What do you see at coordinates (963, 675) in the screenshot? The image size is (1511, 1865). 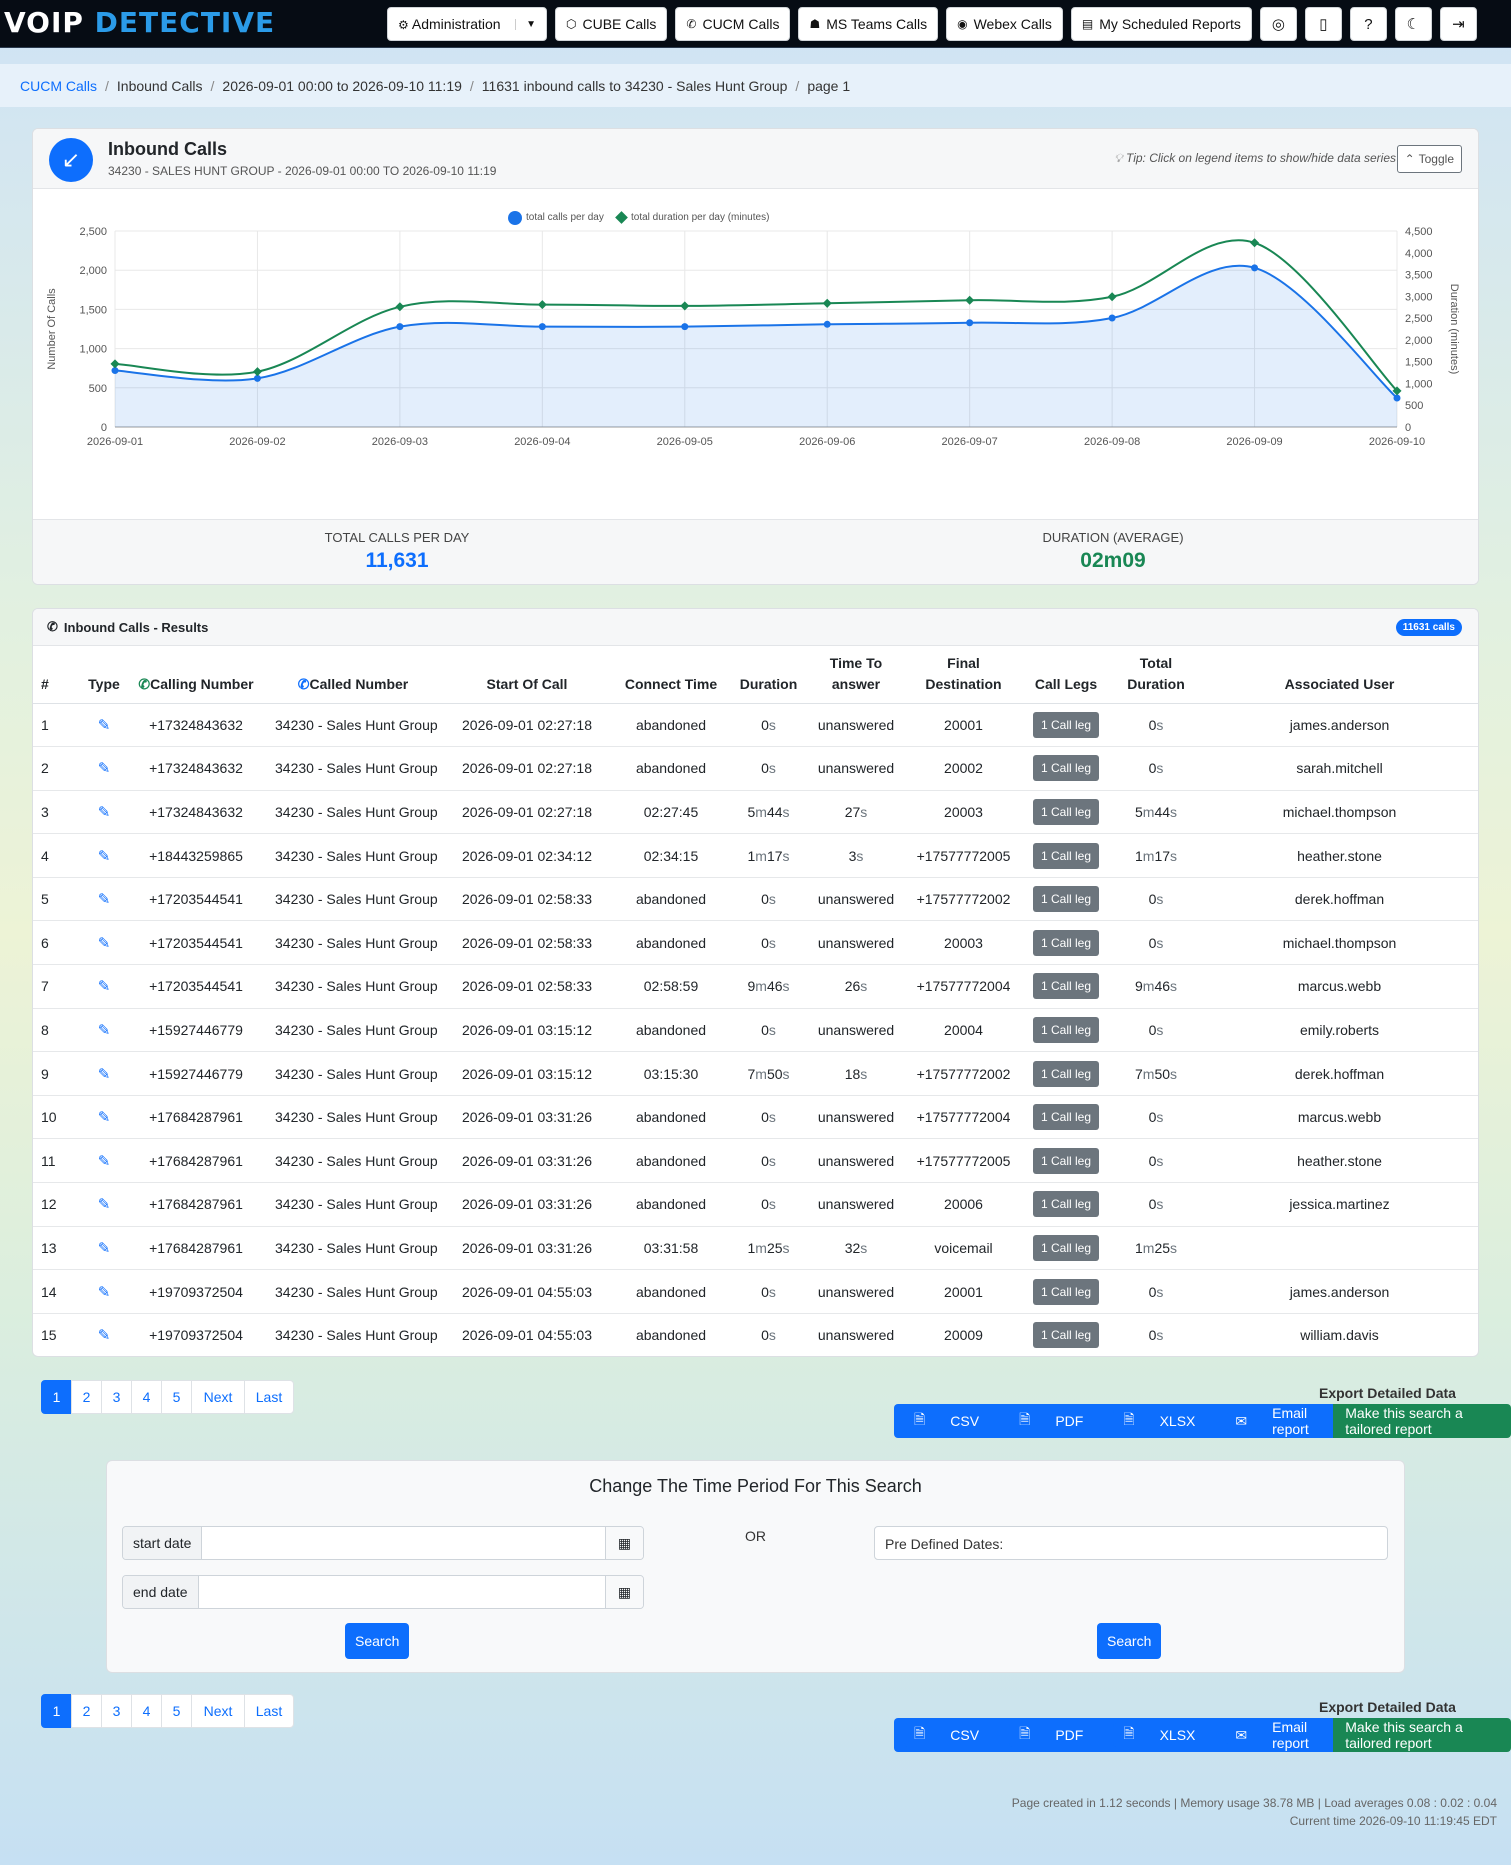 I see `column-header-final-destination: Final Destination` at bounding box center [963, 675].